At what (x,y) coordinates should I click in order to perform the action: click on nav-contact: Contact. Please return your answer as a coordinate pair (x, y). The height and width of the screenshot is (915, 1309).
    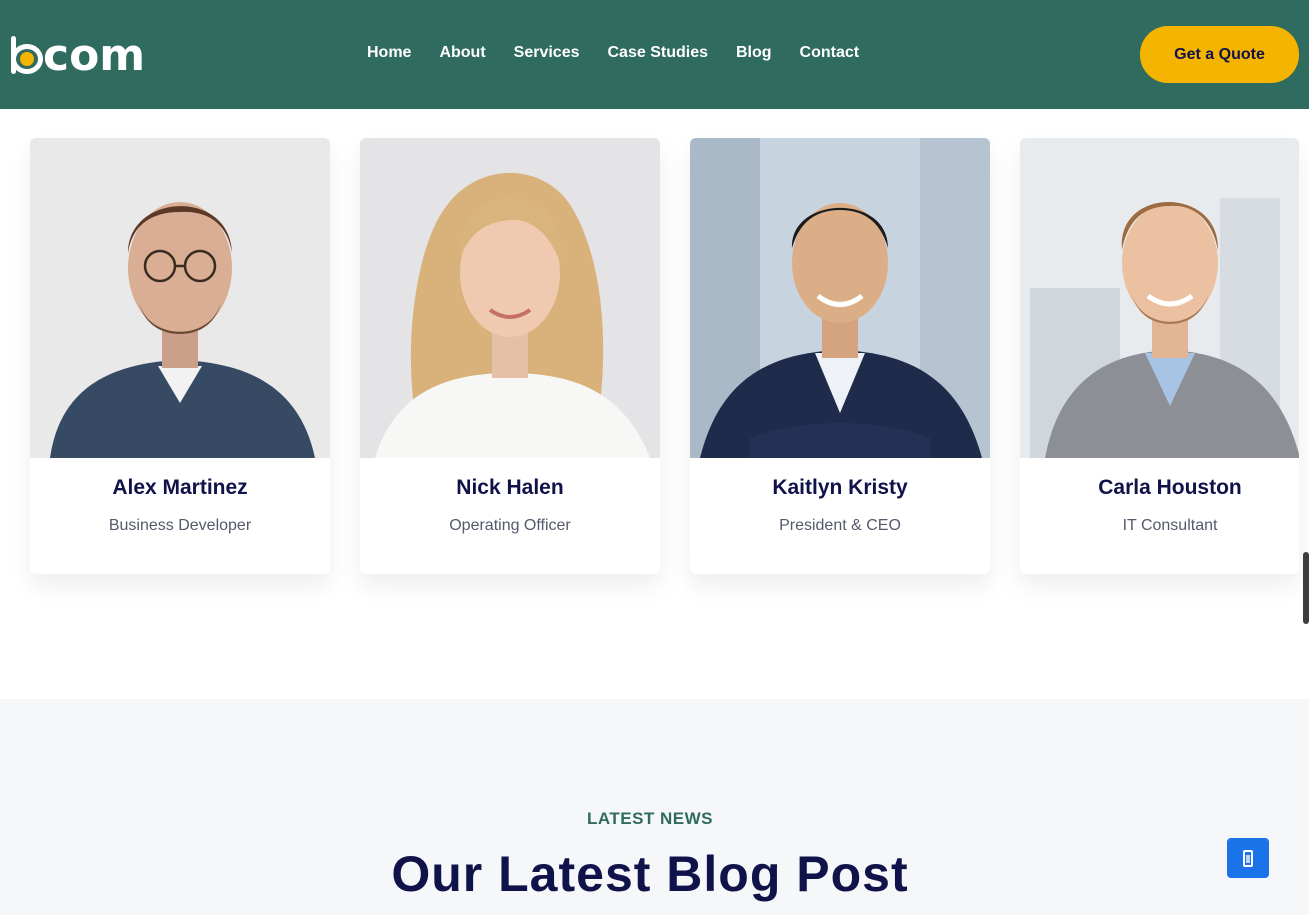
    Looking at the image, I should click on (830, 53).